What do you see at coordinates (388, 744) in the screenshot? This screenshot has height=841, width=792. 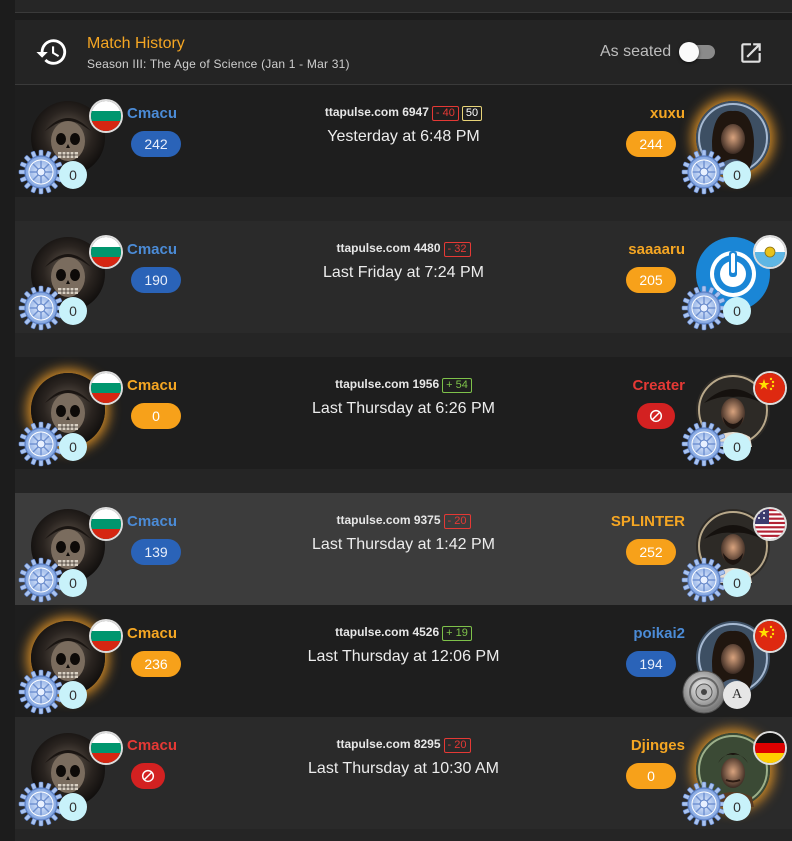 I see `game-id: ttapulse.com 8295` at bounding box center [388, 744].